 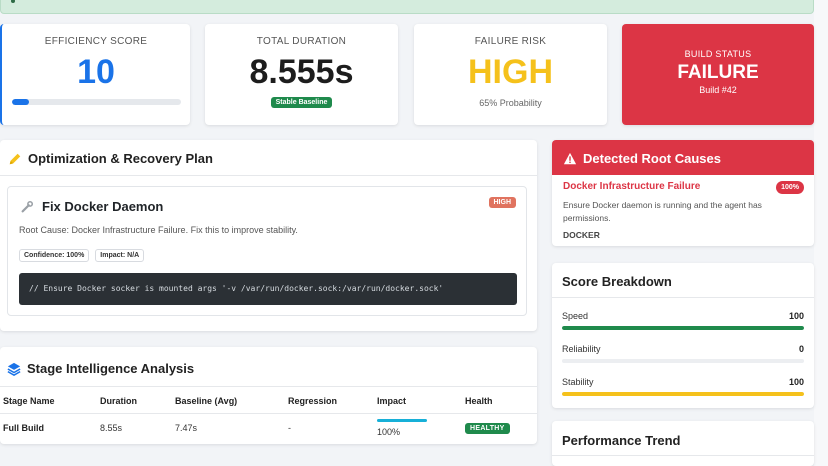 I want to click on total-duration-value: 8.555s, so click(x=301, y=72).